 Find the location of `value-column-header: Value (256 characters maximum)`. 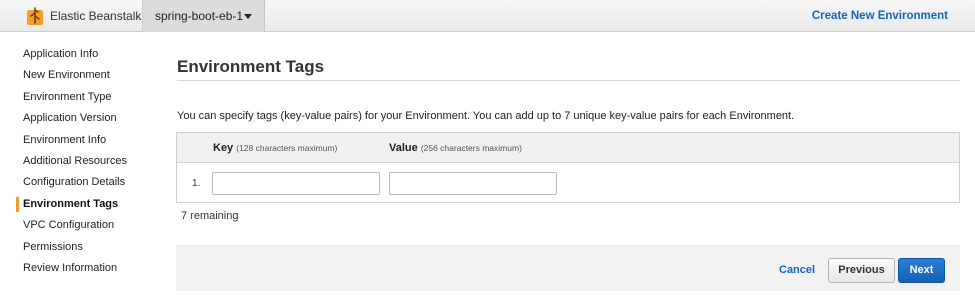

value-column-header: Value (256 characters maximum) is located at coordinates (455, 148).